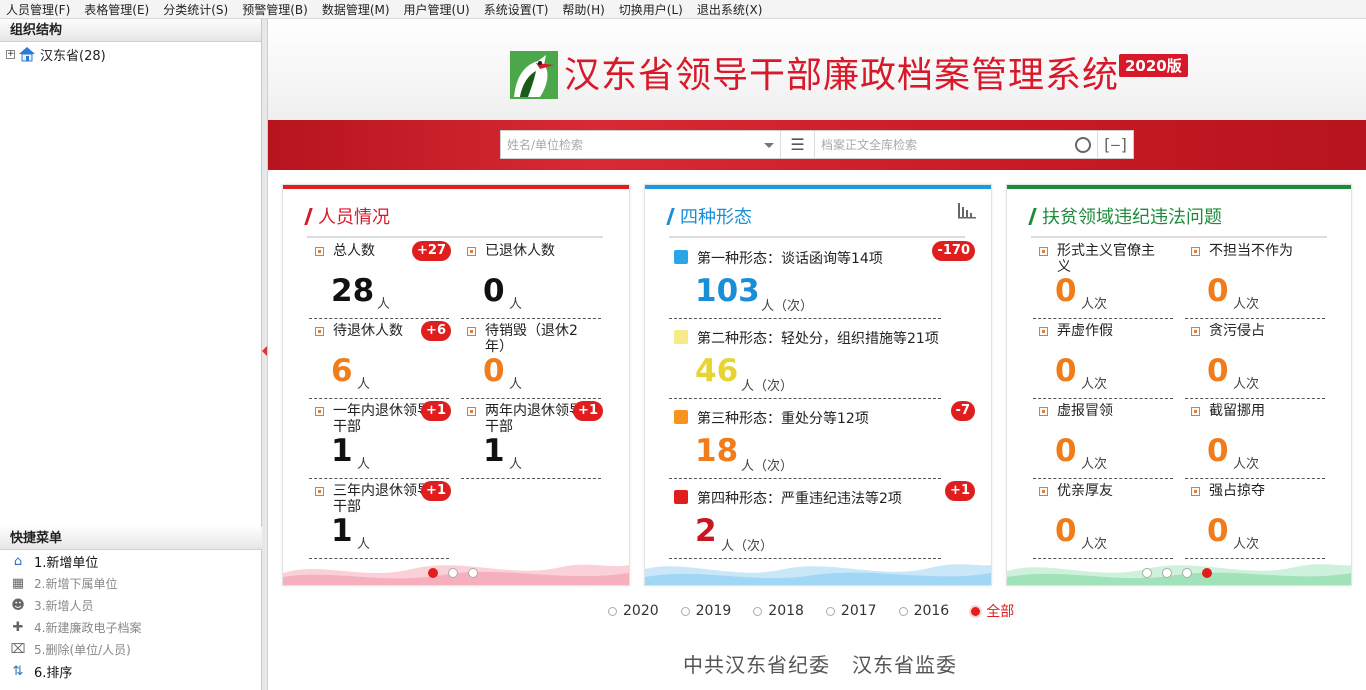 The height and width of the screenshot is (690, 1366). I want to click on issue-cell: 形式主义官僚主义 0 人次, so click(1102, 279).